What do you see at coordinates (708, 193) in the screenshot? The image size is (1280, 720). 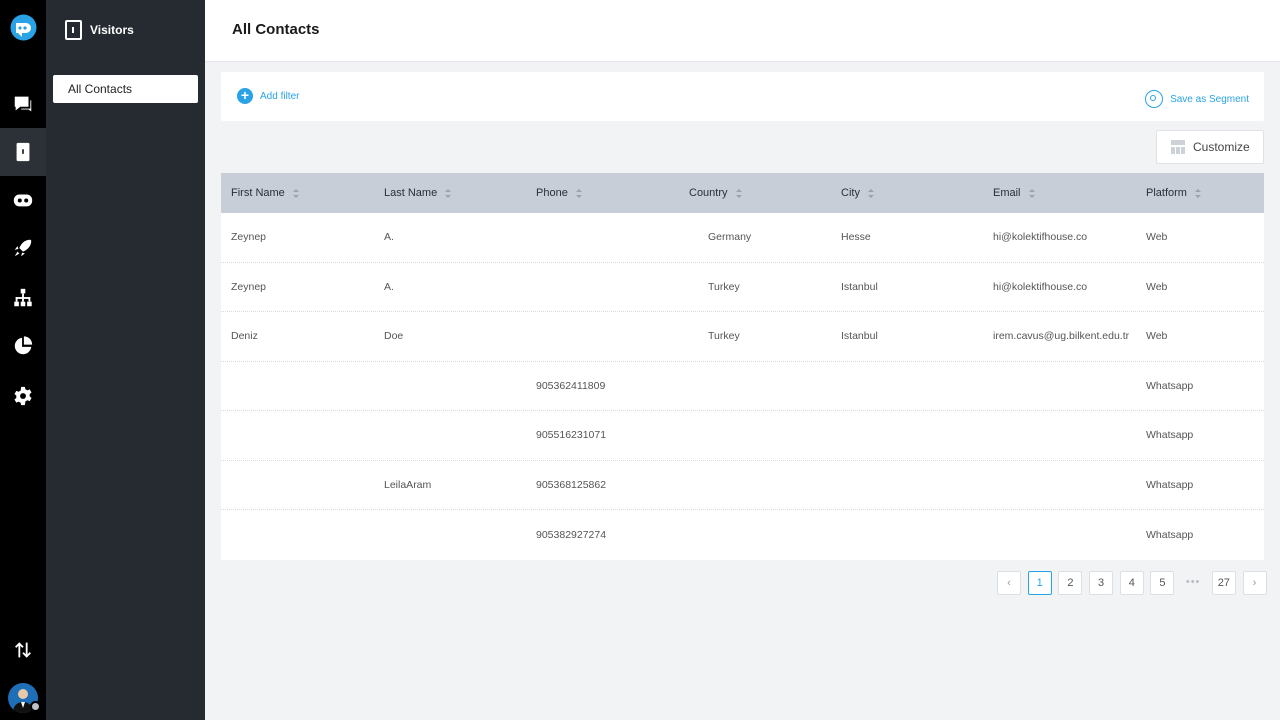 I see `column-header-label: Country` at bounding box center [708, 193].